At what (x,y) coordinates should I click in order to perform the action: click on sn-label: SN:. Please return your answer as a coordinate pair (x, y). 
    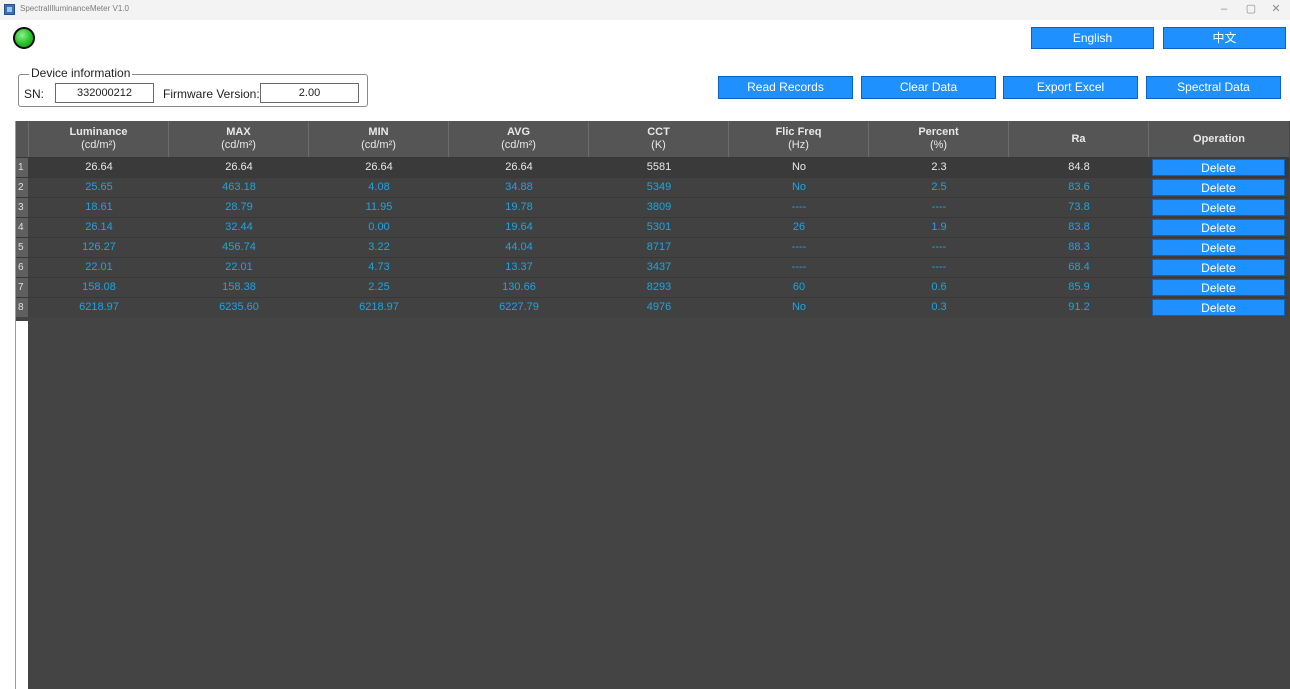
    Looking at the image, I should click on (34, 94).